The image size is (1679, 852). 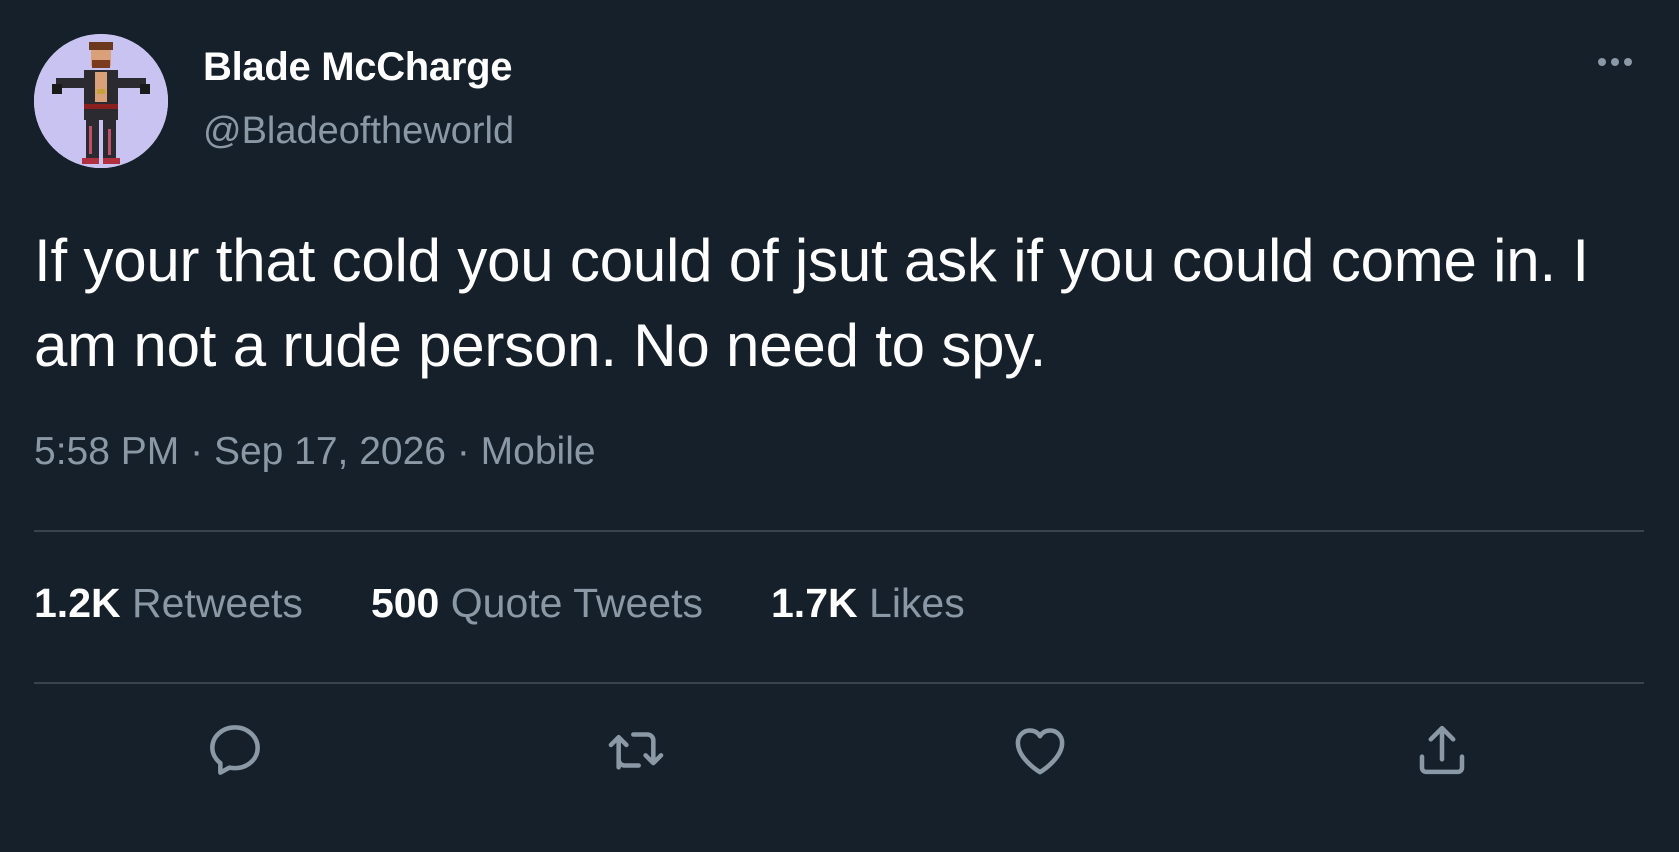 I want to click on avatar-image, so click(x=101, y=101).